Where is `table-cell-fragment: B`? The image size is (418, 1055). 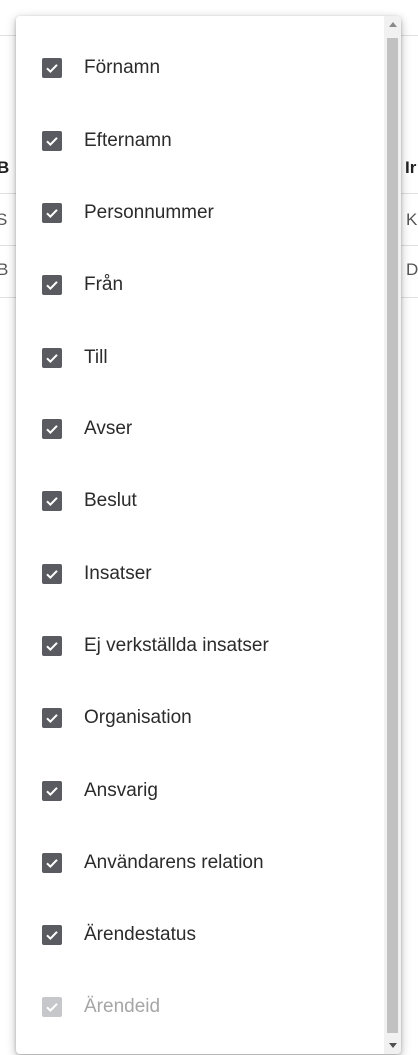 table-cell-fragment: B is located at coordinates (4, 269).